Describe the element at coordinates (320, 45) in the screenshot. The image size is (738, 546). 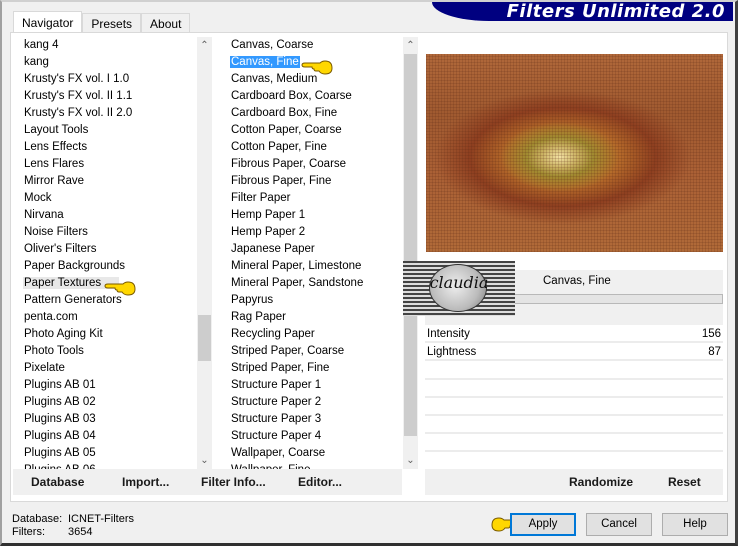
I see `list-item: Canvas, Coarse` at that location.